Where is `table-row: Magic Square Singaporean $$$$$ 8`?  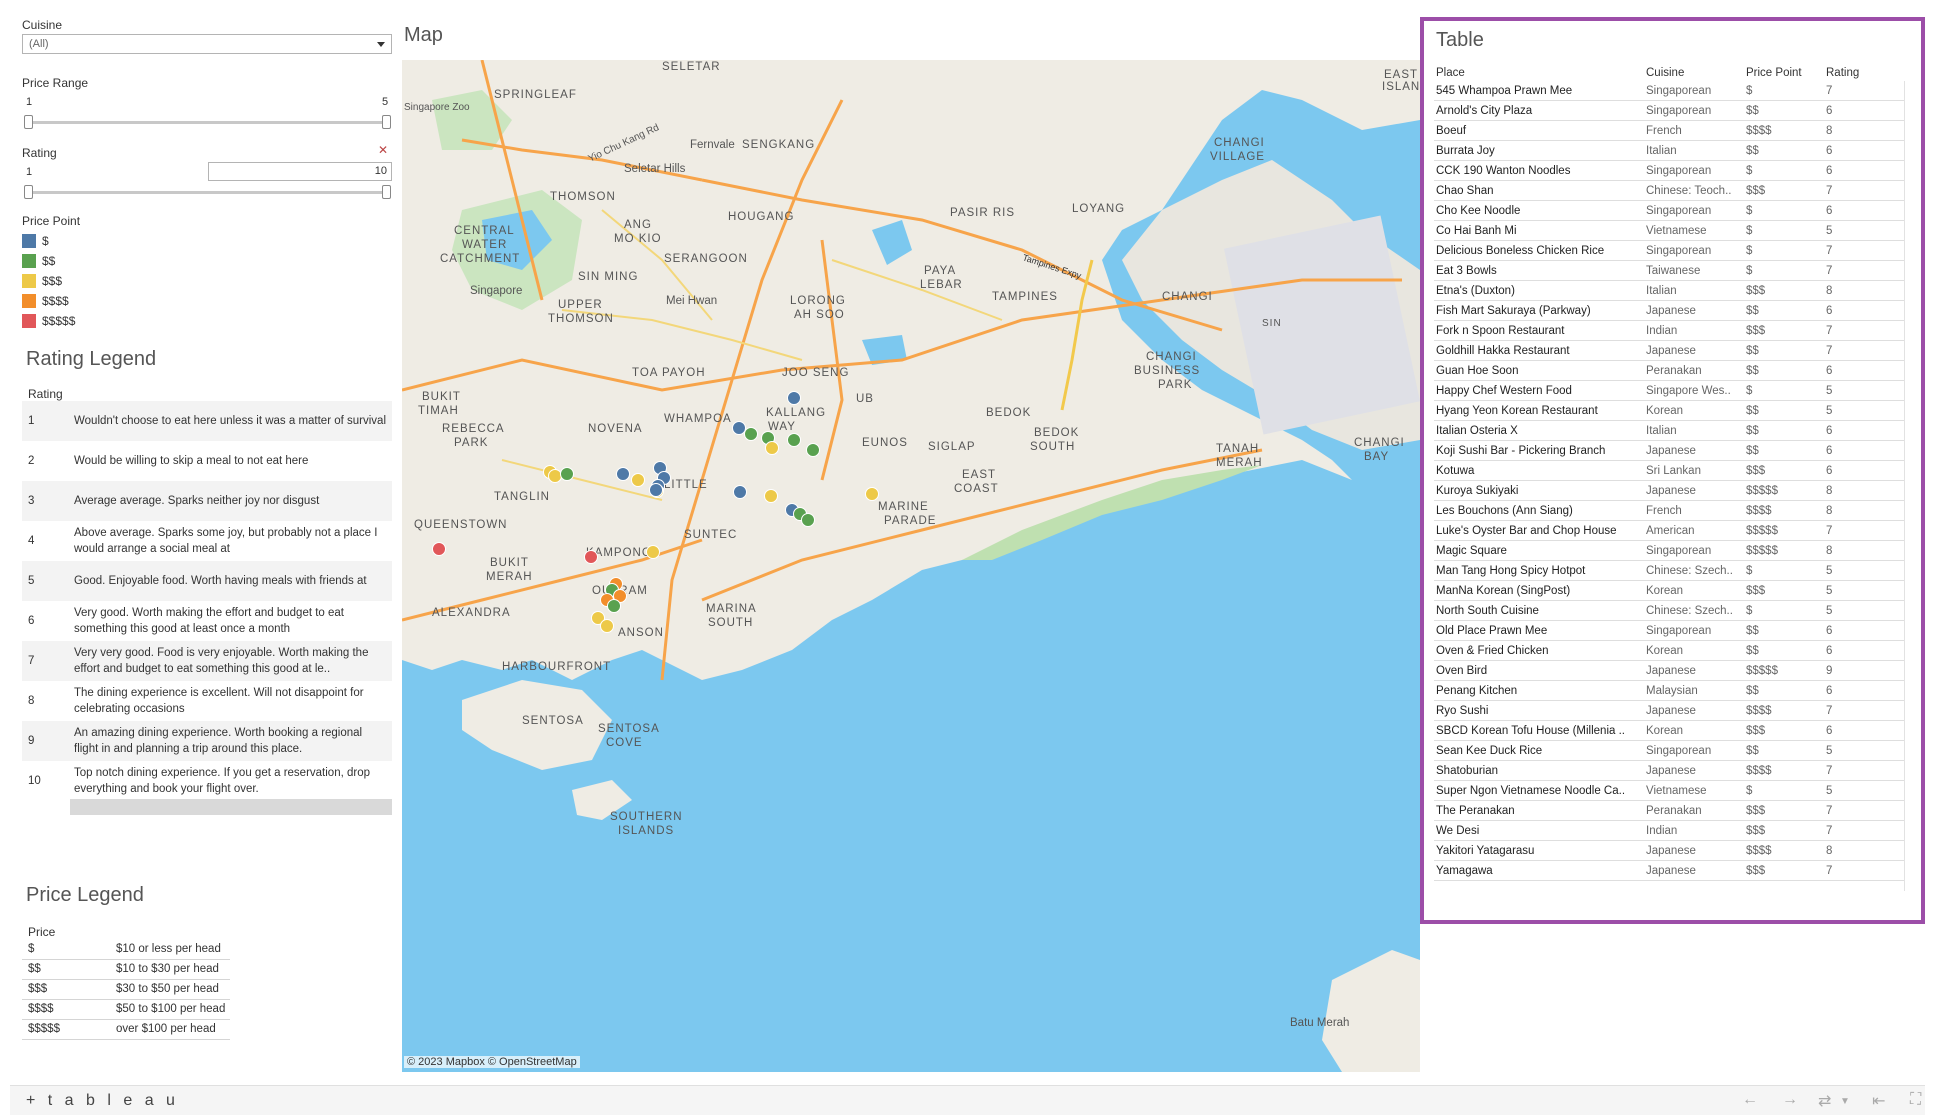 table-row: Magic Square Singaporean $$$$$ 8 is located at coordinates (1669, 551).